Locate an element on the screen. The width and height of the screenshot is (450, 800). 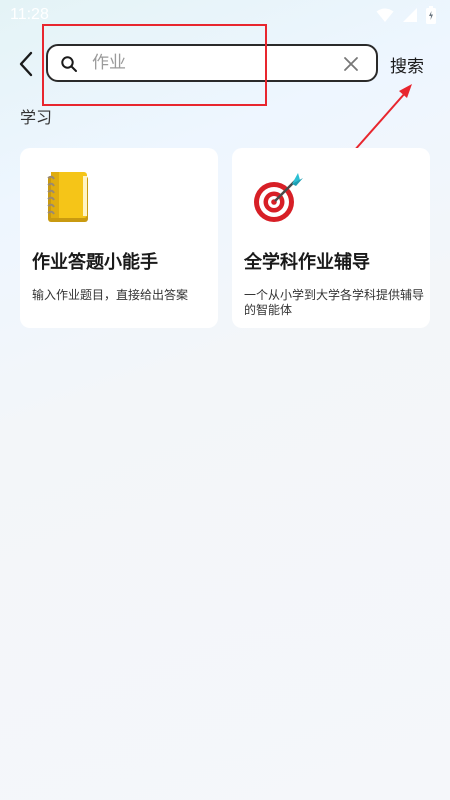
card-title: 作业答题小能手 is located at coordinates (95, 262).